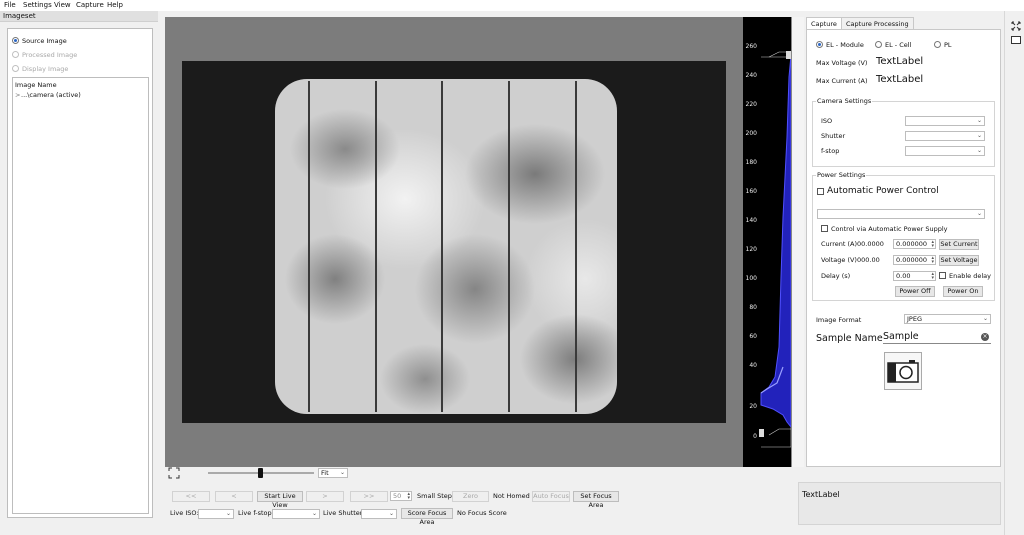 The height and width of the screenshot is (535, 1024). I want to click on power-off-button: Power Off, so click(915, 291).